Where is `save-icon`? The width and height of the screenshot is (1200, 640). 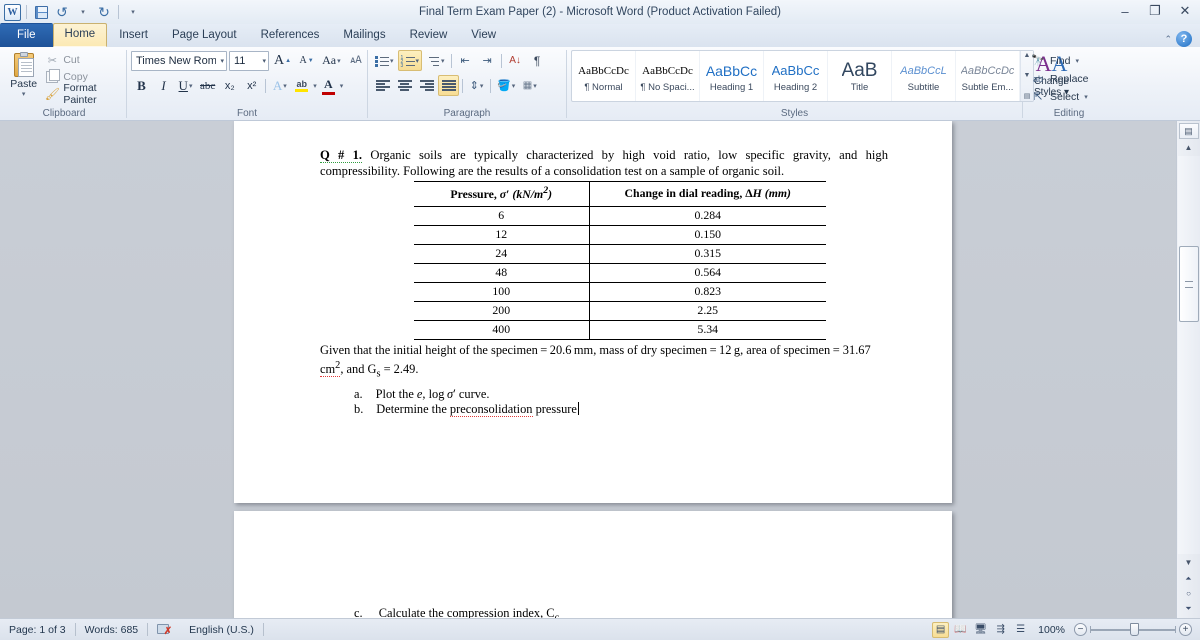
save-icon is located at coordinates (41, 12).